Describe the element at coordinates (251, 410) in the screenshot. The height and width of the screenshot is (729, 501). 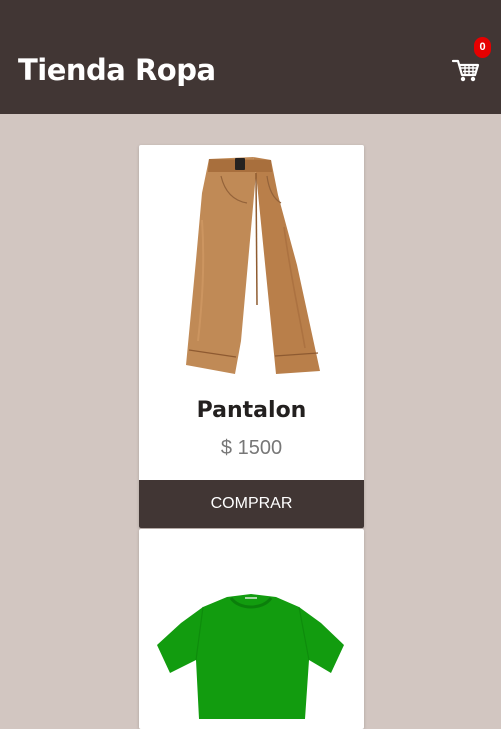
I see `product-name: Pantalon` at that location.